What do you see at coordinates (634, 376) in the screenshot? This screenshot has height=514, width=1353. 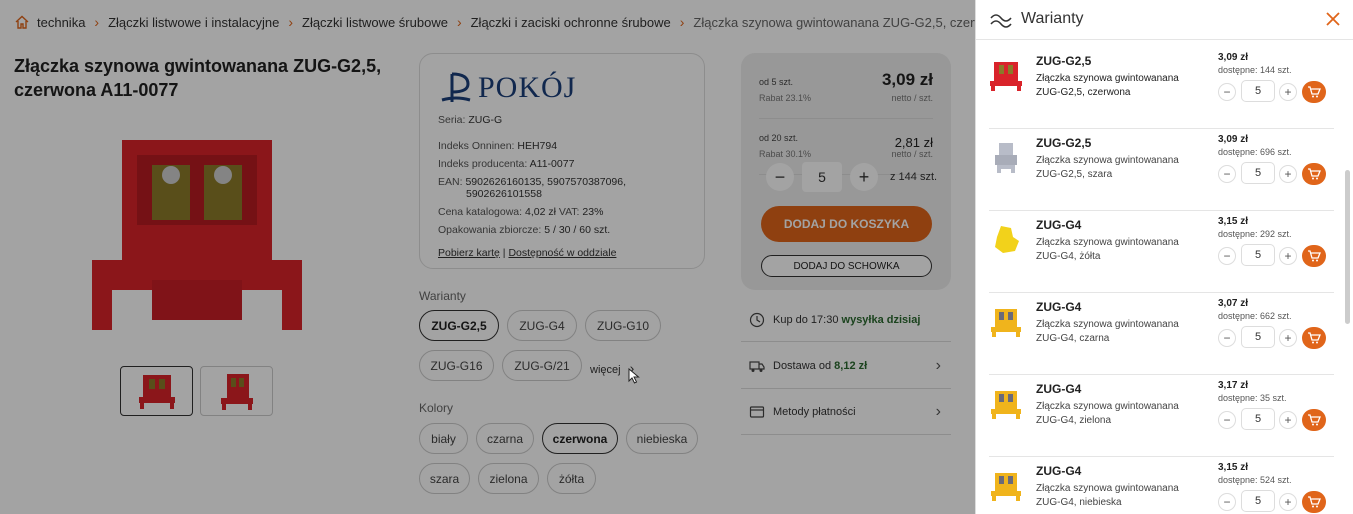 I see `mouse-cursor-icon` at bounding box center [634, 376].